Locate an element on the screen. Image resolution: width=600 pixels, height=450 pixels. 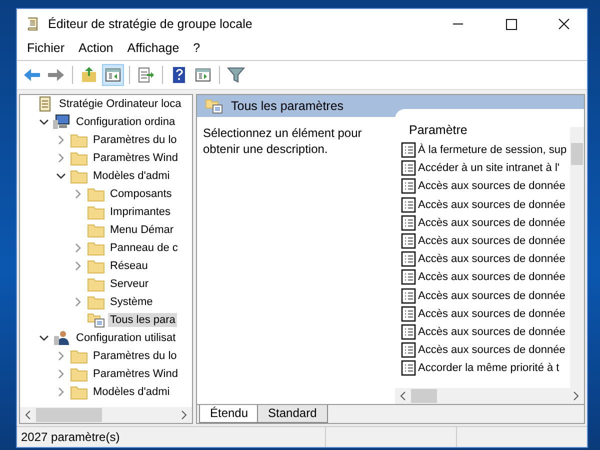
tree-item: Panneau de c is located at coordinates (144, 248).